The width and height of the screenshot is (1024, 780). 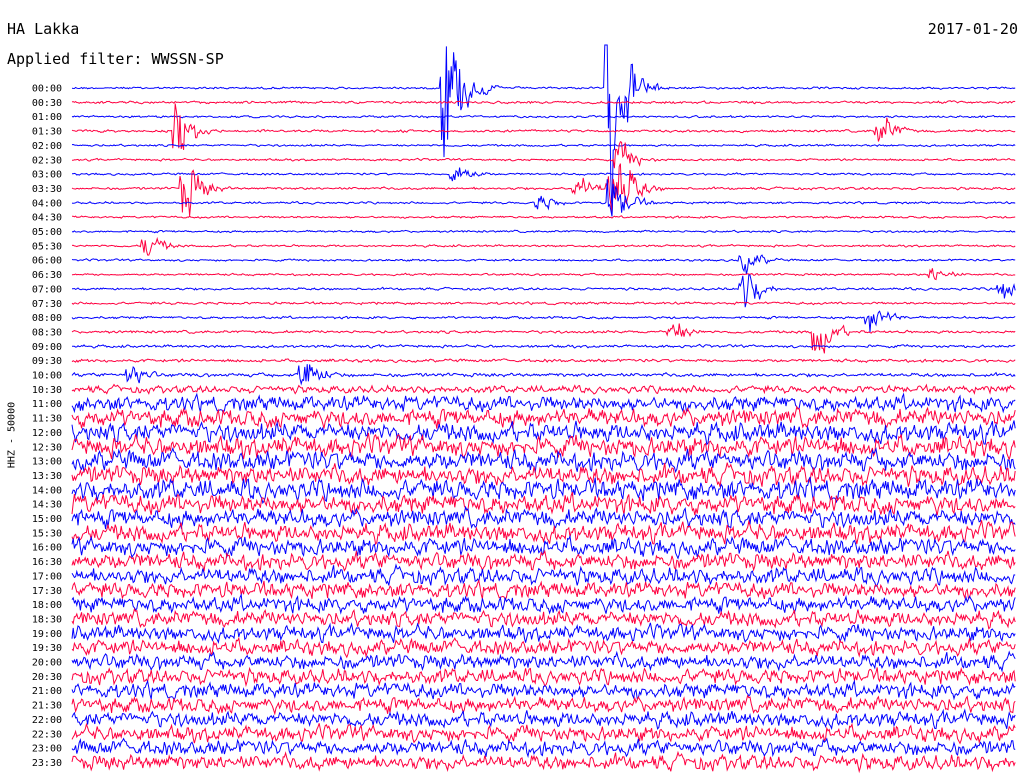 I want to click on row-tick-label: 14:00, so click(x=47, y=490).